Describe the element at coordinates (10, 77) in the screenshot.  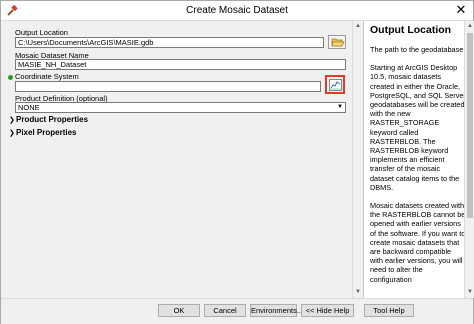
I see `required-dot-icon` at that location.